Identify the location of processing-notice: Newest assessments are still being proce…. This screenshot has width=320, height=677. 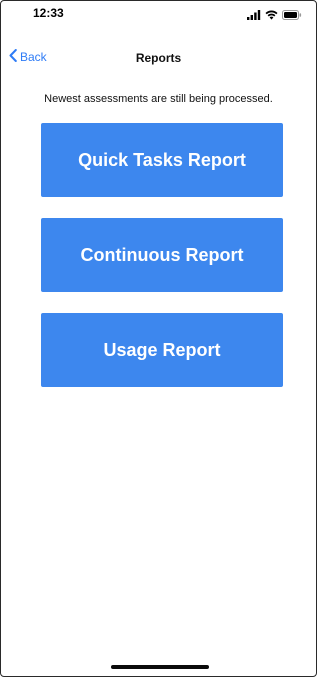
(158, 99).